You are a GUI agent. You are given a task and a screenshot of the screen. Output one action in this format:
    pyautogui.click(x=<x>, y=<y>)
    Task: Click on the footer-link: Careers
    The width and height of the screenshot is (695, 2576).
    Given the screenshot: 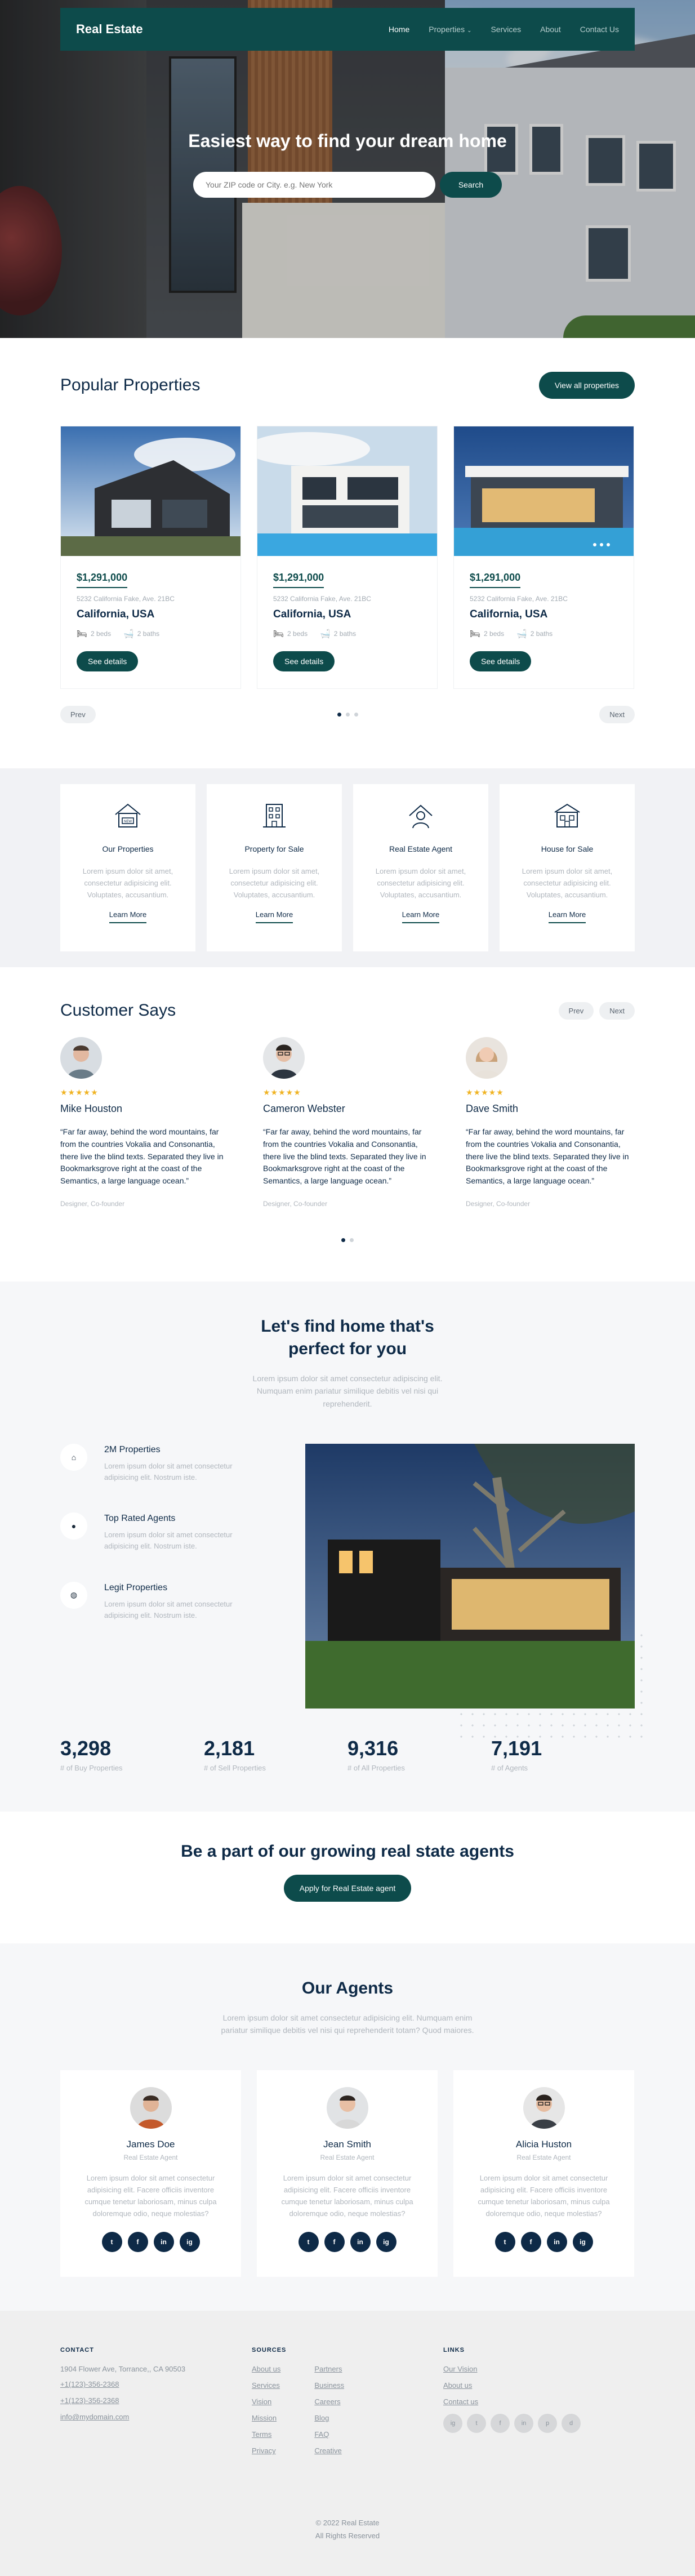 What is the action you would take?
    pyautogui.click(x=329, y=2401)
    